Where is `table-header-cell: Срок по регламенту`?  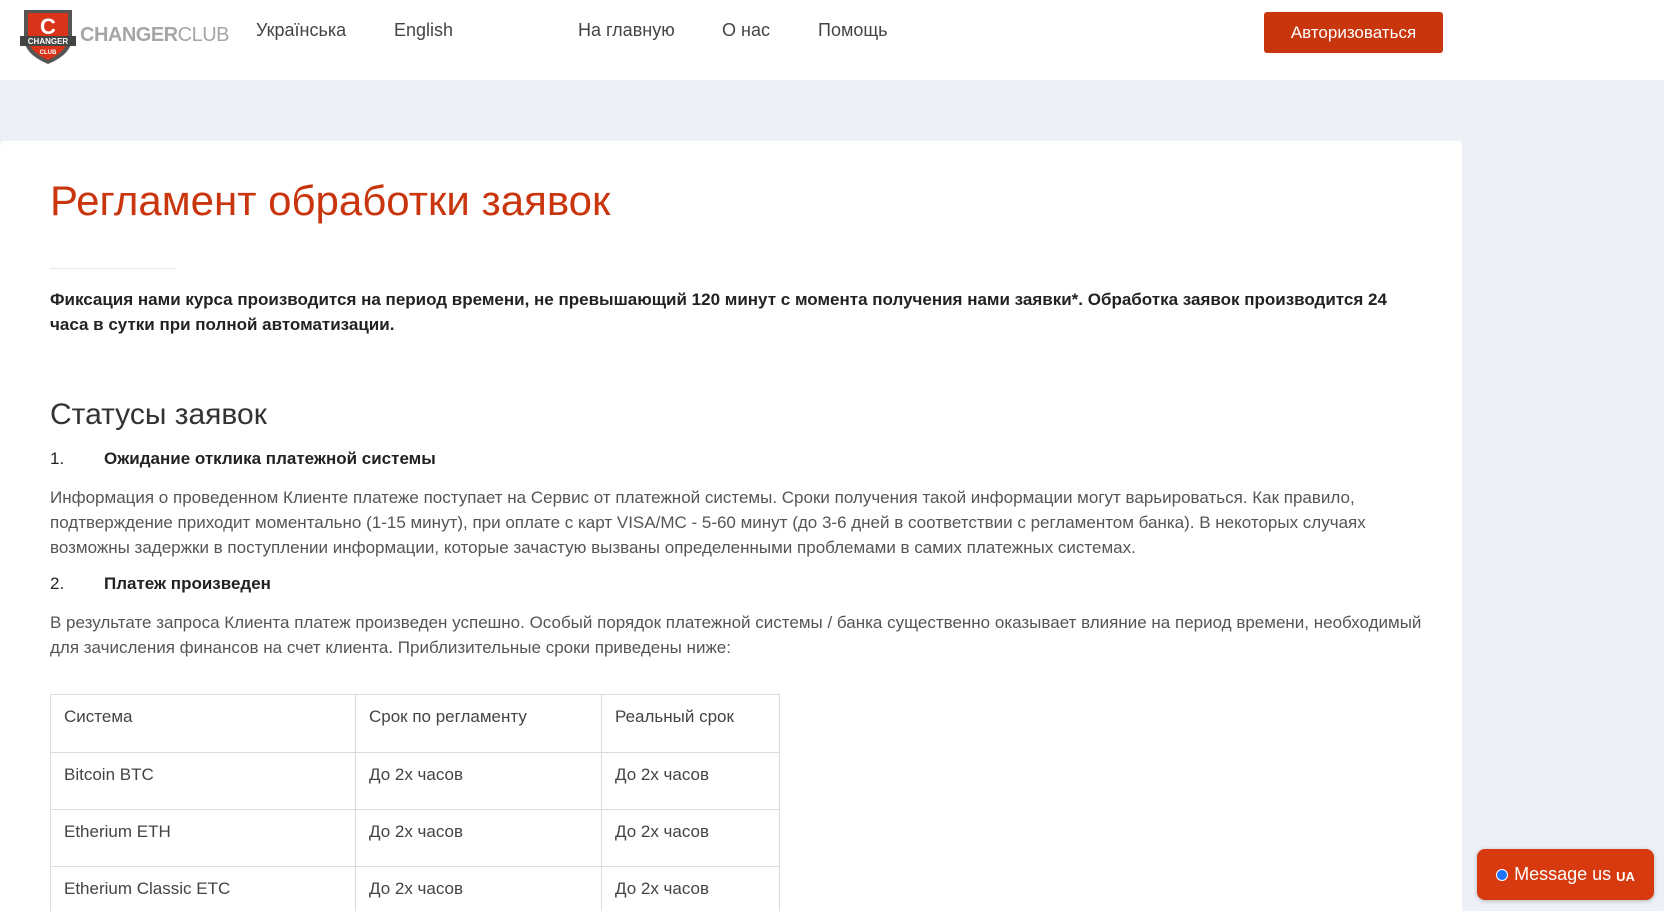 table-header-cell: Срок по регламенту is located at coordinates (478, 723).